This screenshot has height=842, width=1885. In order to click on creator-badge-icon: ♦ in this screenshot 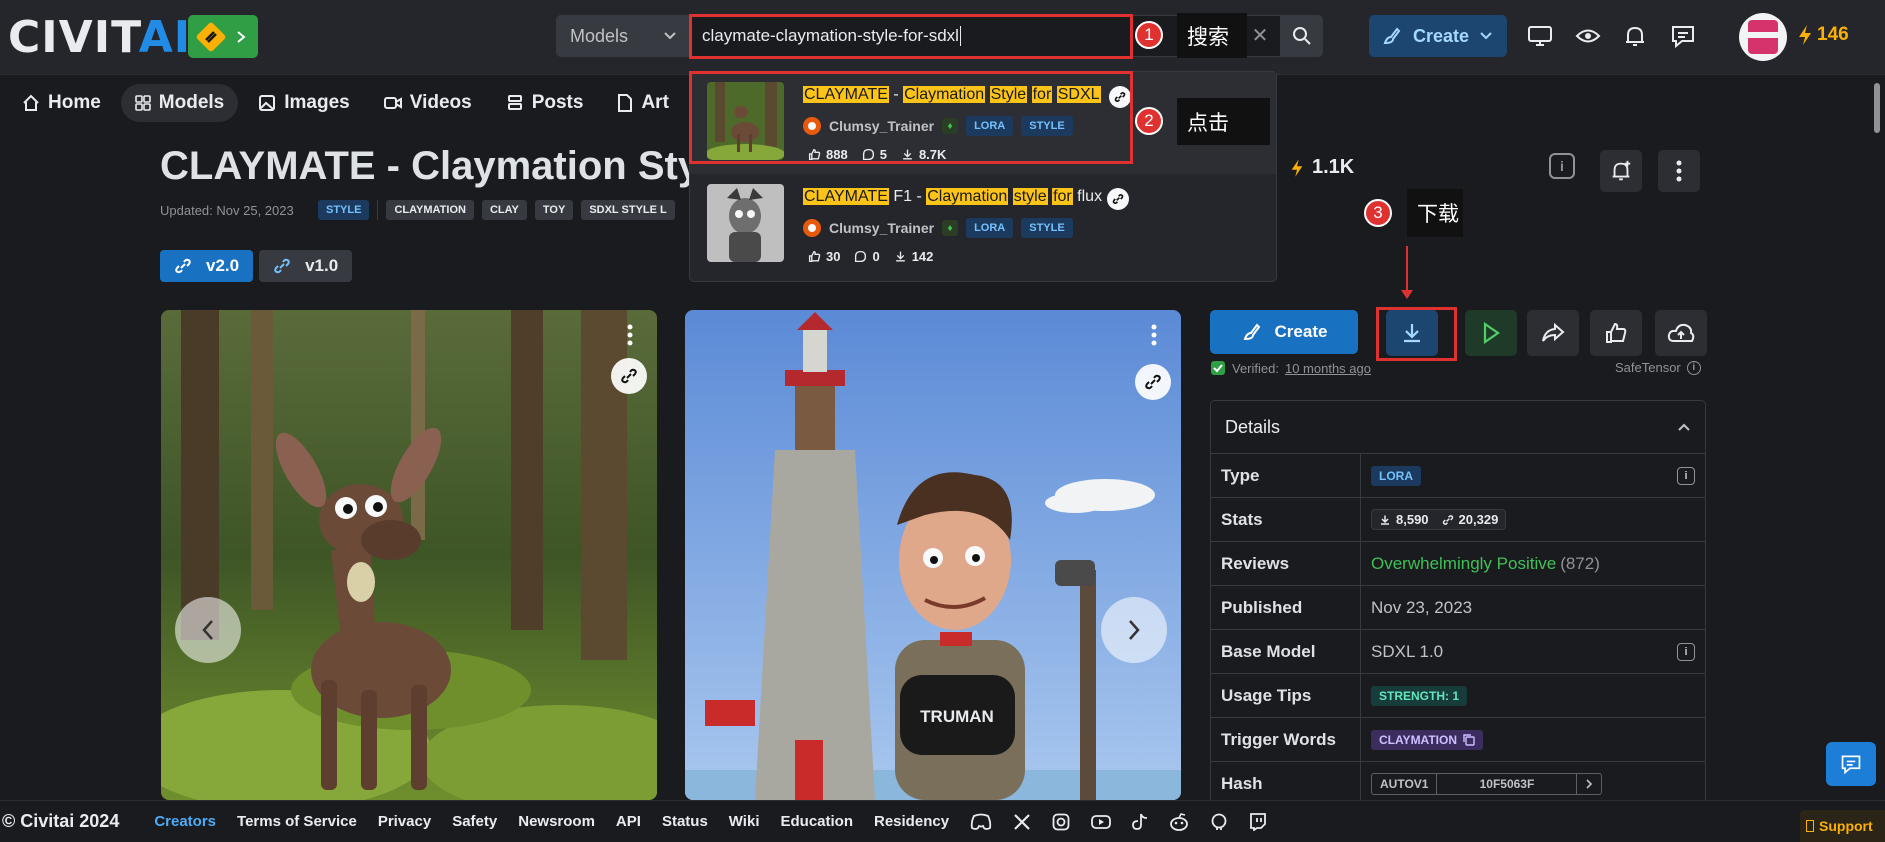, I will do `click(950, 228)`.